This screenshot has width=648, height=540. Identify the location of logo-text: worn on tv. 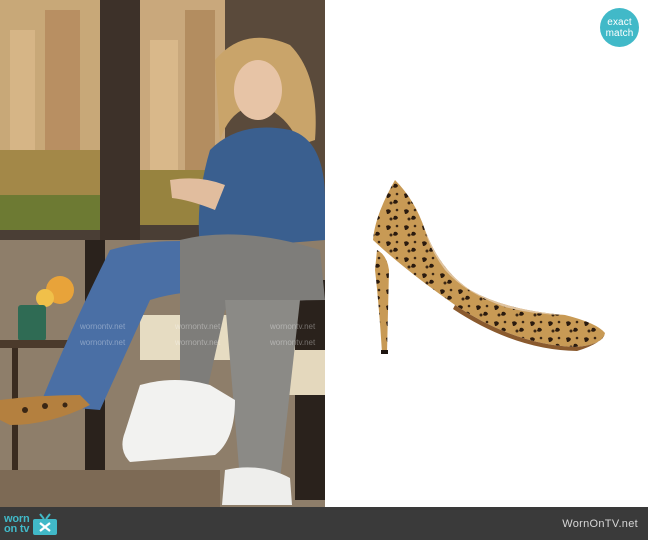
(17, 524).